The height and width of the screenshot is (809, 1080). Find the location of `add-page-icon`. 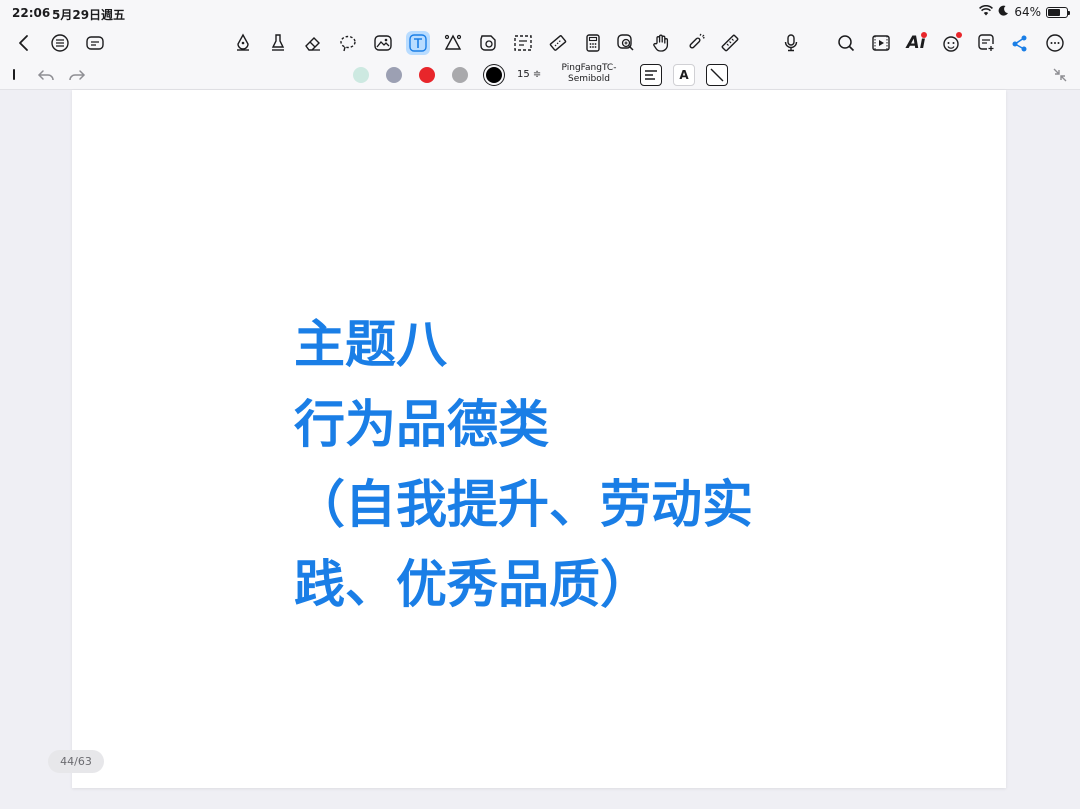

add-page-icon is located at coordinates (986, 43).